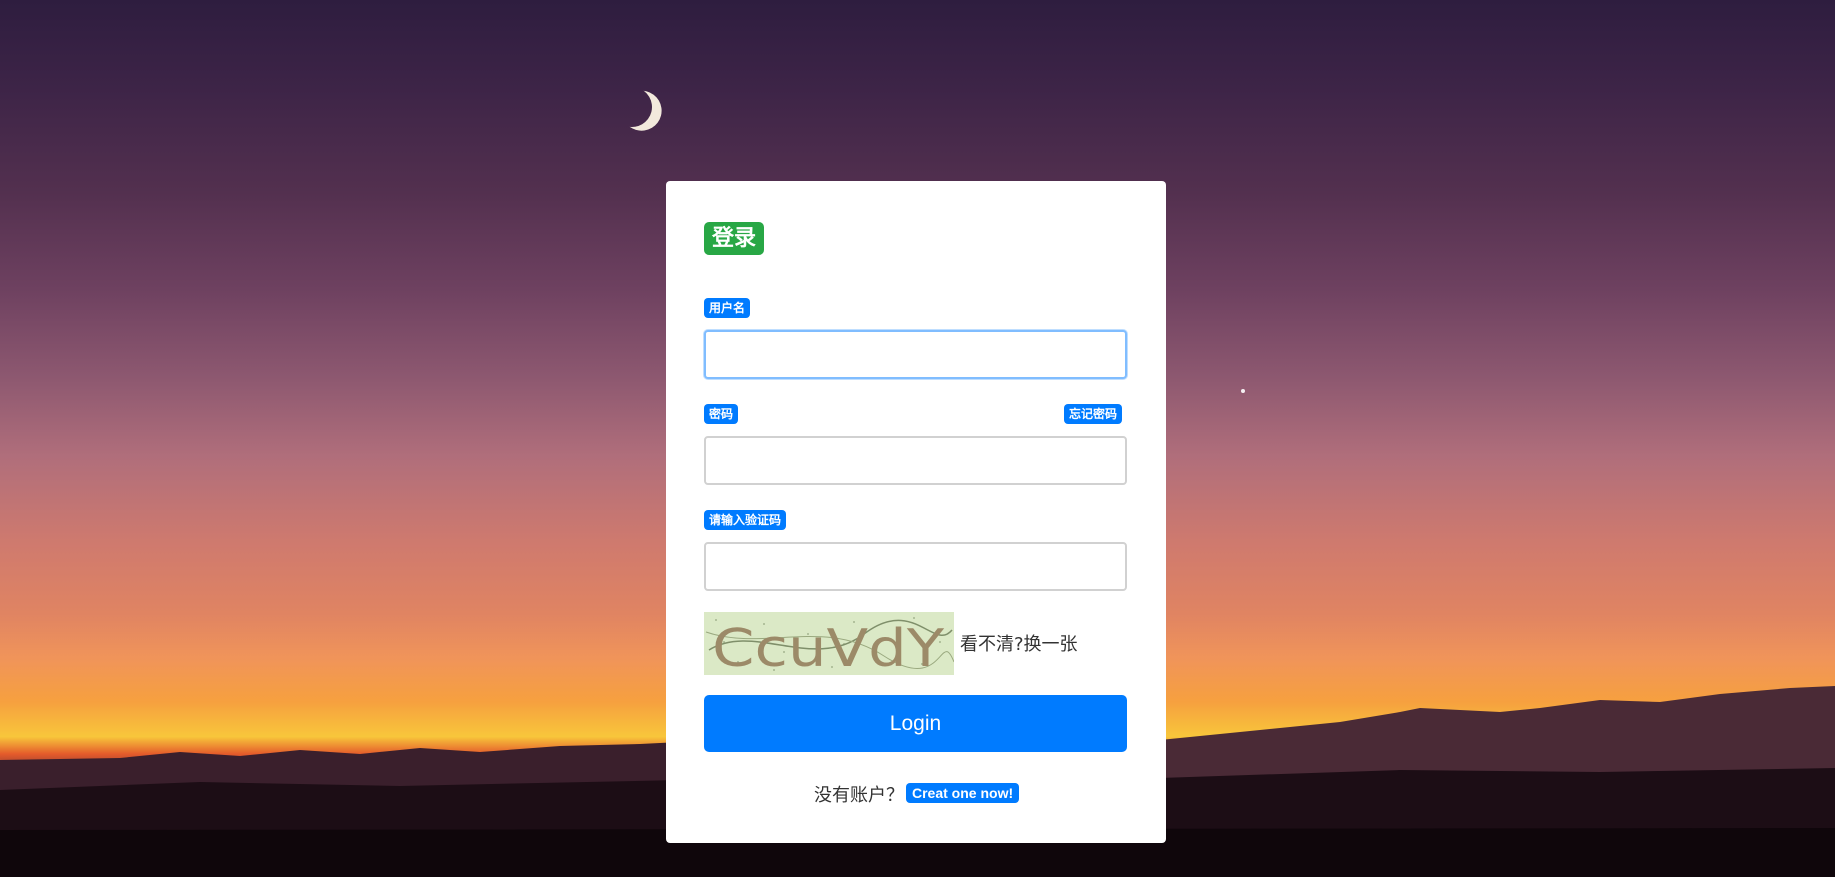 This screenshot has height=877, width=1835. Describe the element at coordinates (727, 308) in the screenshot. I see `username-label: 用户名` at that location.